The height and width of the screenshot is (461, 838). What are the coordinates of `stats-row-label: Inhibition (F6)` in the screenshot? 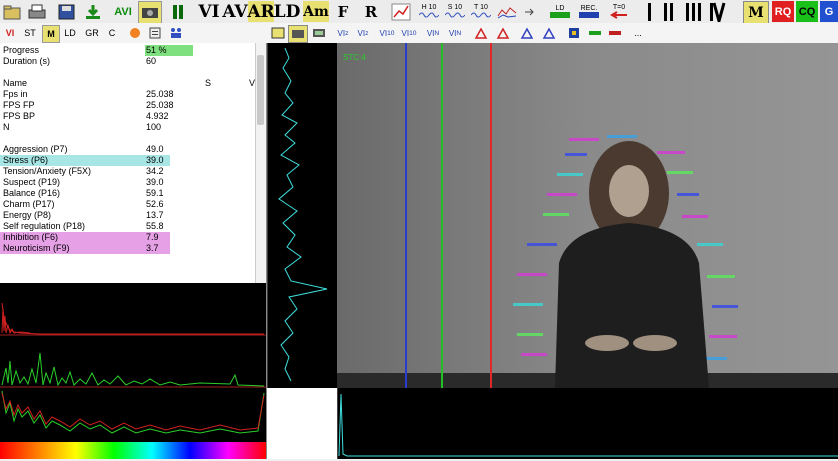 It's located at (31, 237).